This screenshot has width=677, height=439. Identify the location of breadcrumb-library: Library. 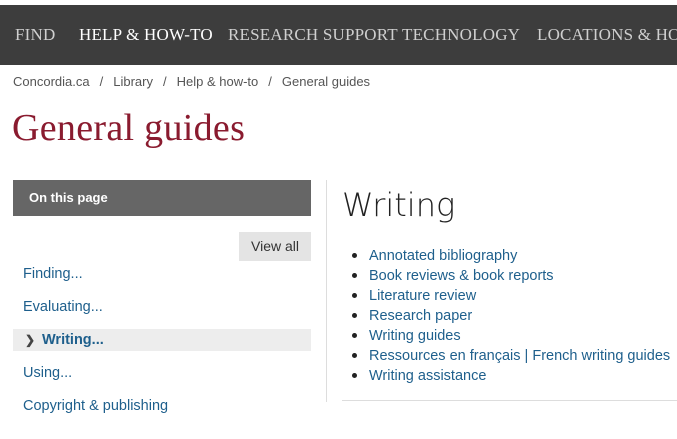
(133, 81).